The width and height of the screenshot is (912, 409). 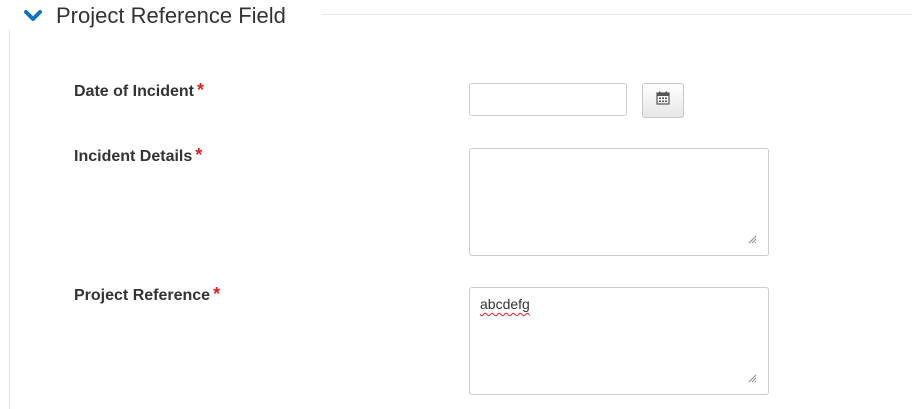 What do you see at coordinates (33, 16) in the screenshot?
I see `chevron-down-icon` at bounding box center [33, 16].